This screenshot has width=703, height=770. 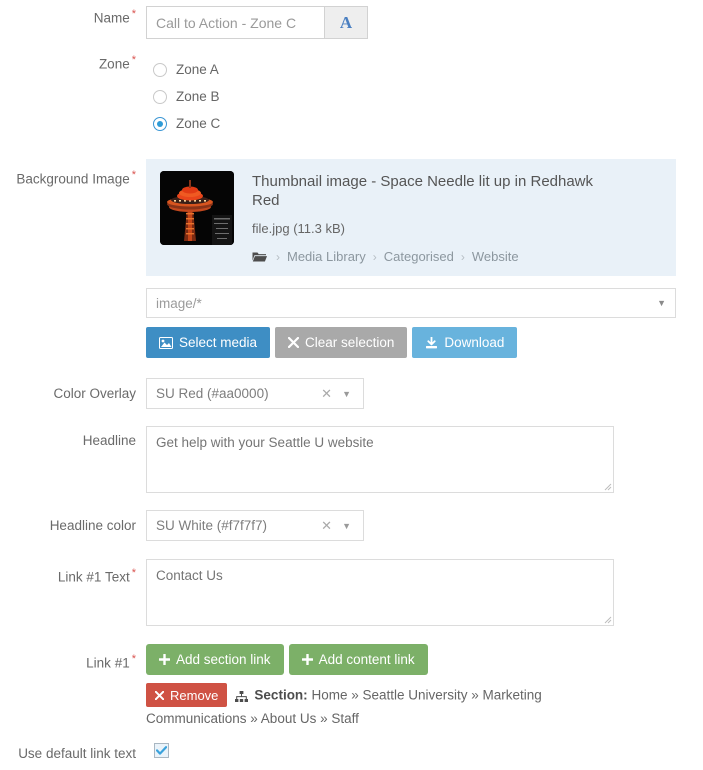 I want to click on folder-open-icon, so click(x=259, y=257).